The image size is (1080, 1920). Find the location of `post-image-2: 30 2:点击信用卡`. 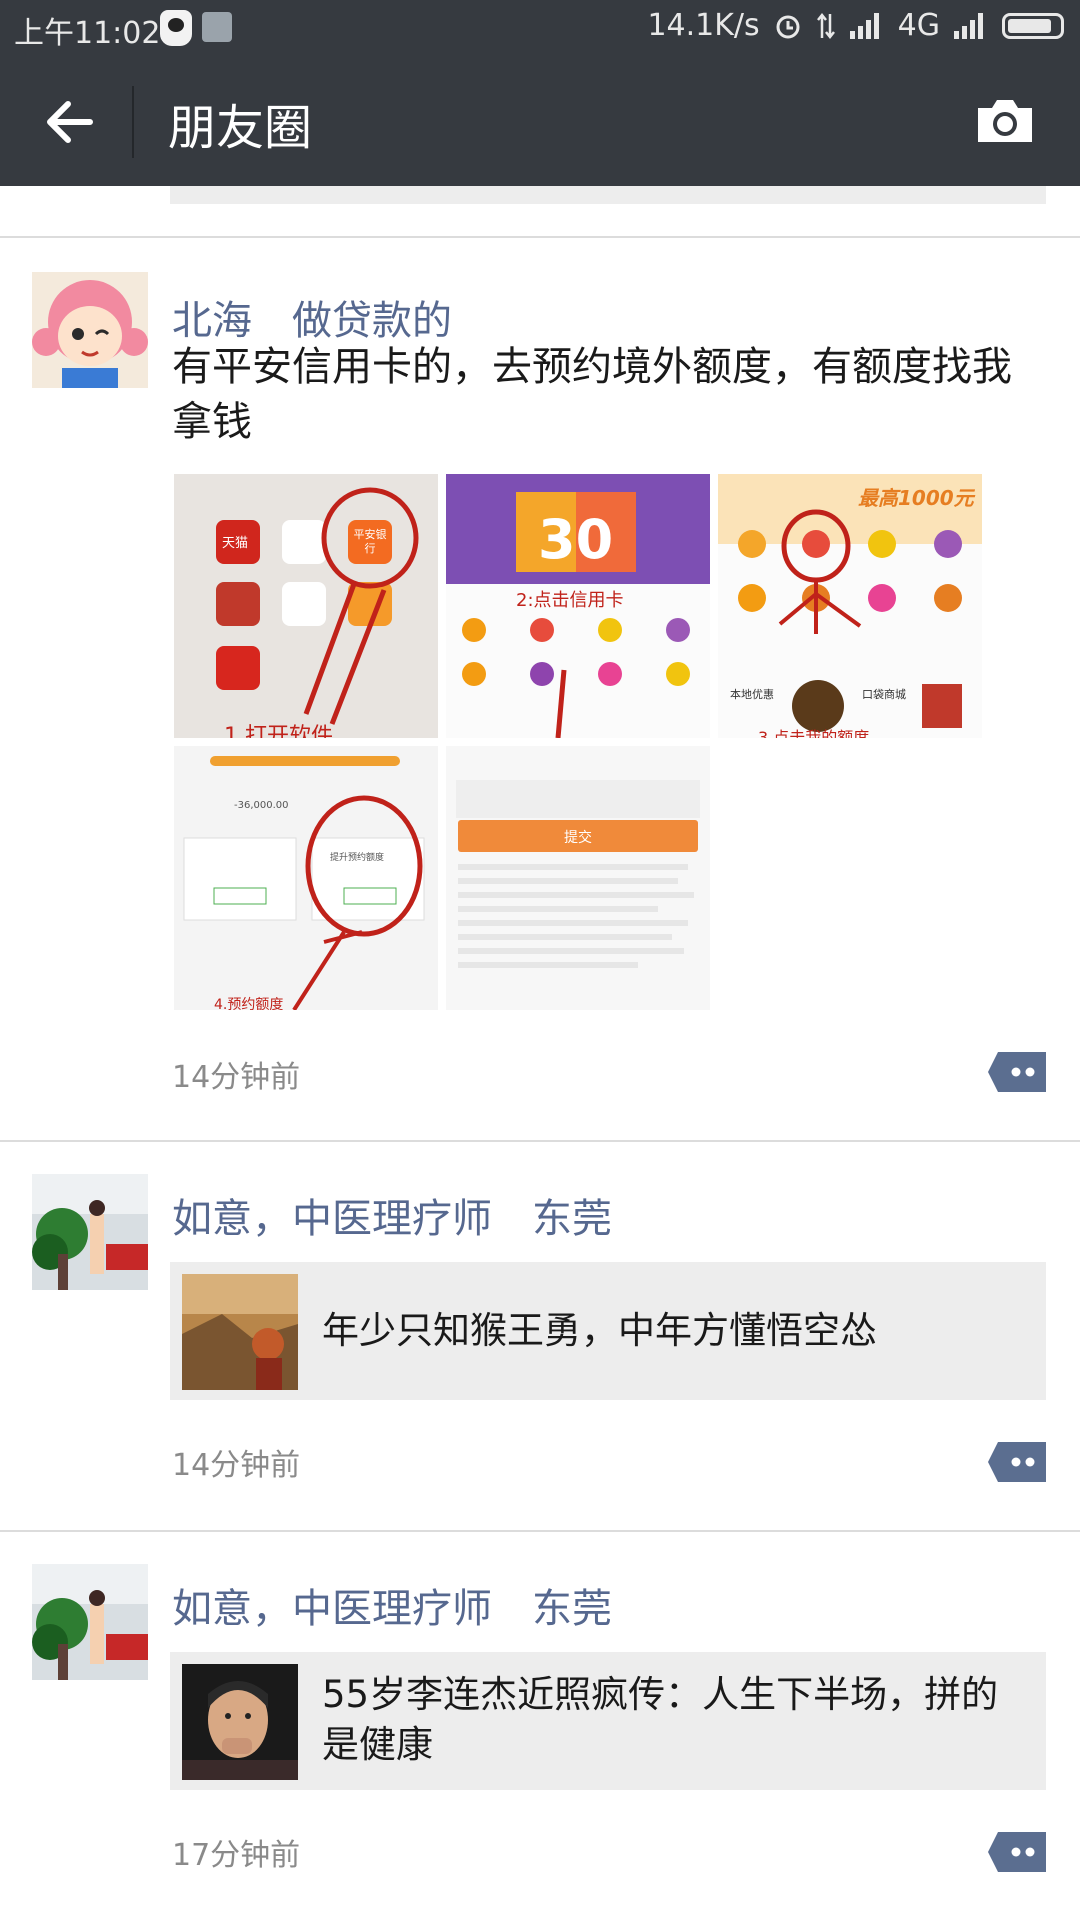

post-image-2: 30 2:点击信用卡 is located at coordinates (578, 606).